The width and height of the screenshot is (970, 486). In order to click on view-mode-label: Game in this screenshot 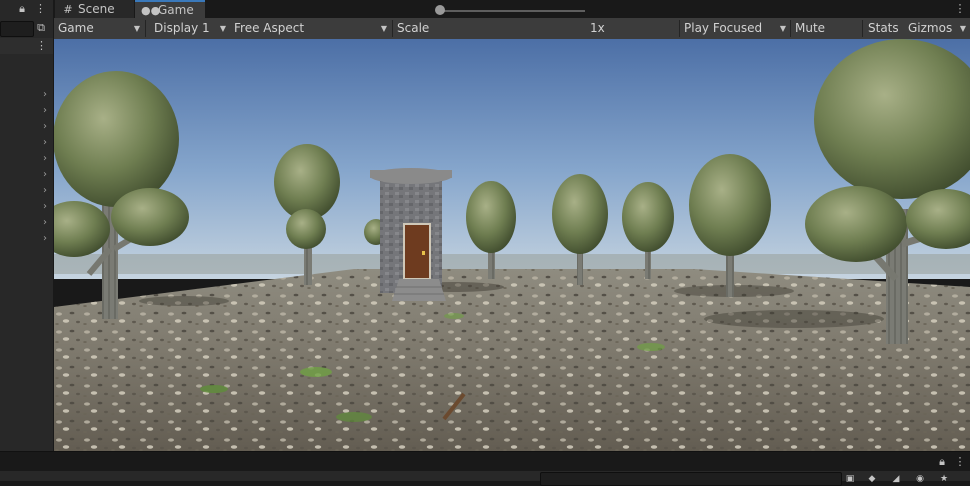, I will do `click(76, 28)`.